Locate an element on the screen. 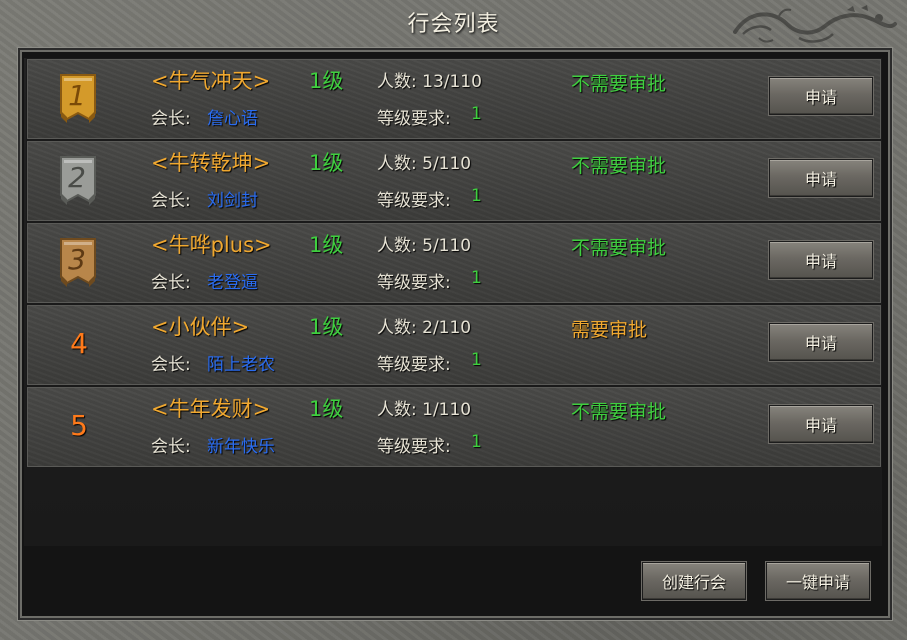  apply-all-button: 一键申请 is located at coordinates (818, 581).